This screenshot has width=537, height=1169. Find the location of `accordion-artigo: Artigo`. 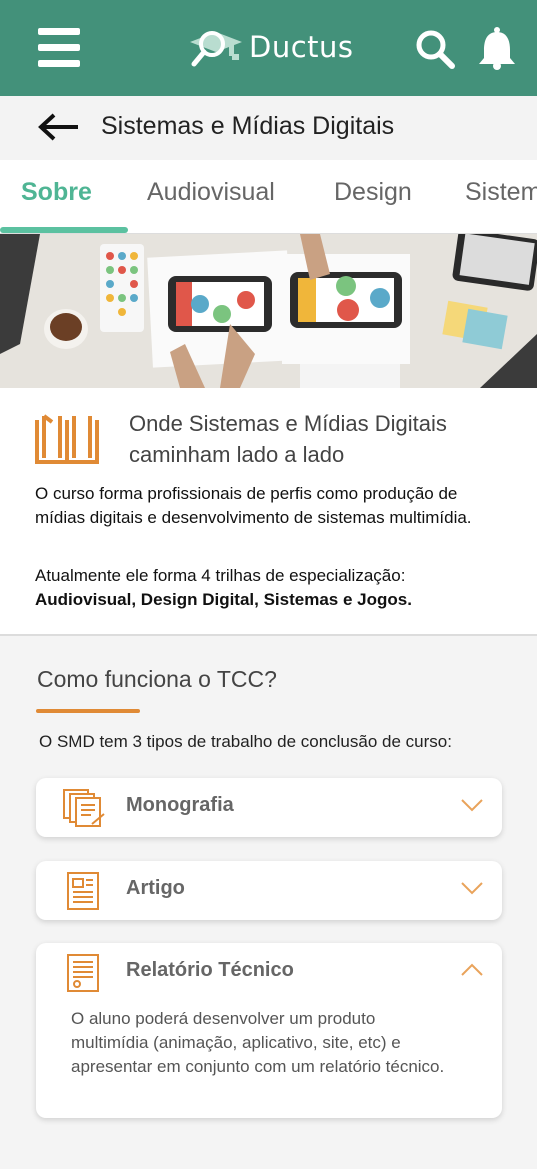

accordion-artigo: Artigo is located at coordinates (269, 890).